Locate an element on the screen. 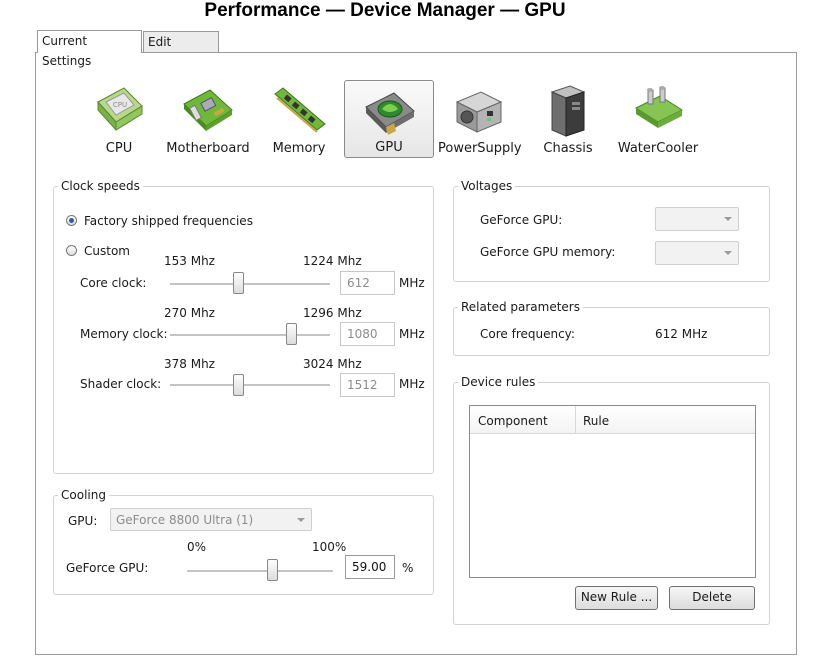 The height and width of the screenshot is (668, 822). delete-button: Delete is located at coordinates (712, 598).